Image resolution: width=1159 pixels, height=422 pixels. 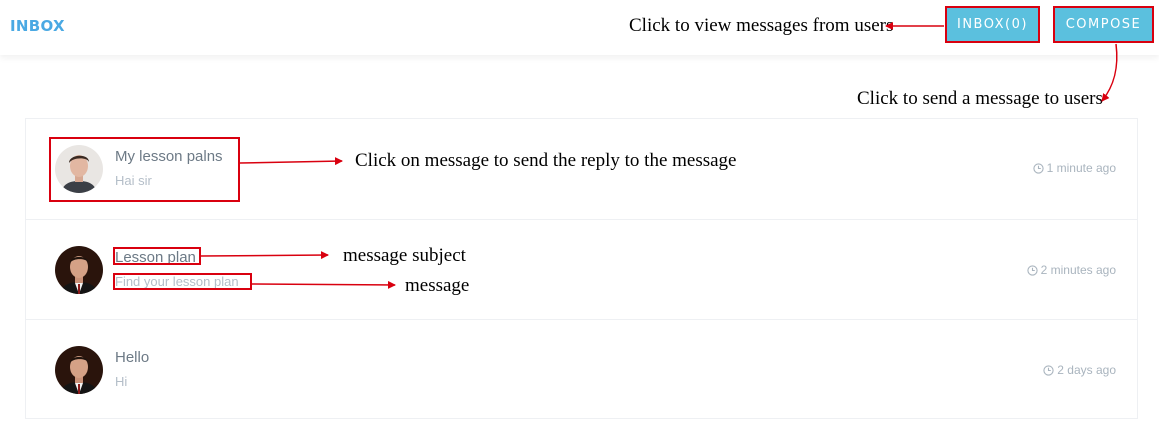 What do you see at coordinates (323, 284) in the screenshot?
I see `message-arrow` at bounding box center [323, 284].